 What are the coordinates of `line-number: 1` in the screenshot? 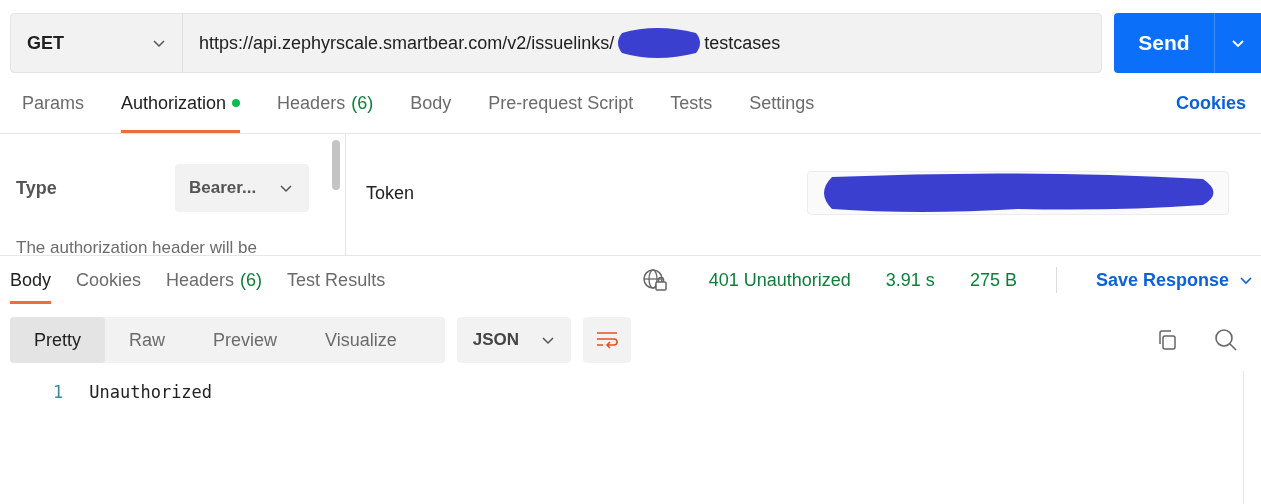 It's located at (58, 392).